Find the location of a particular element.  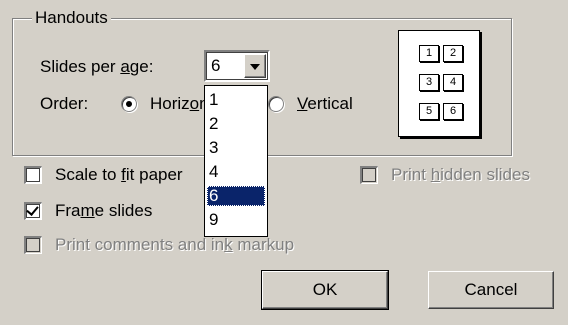

scale-to-fit-label: Scale to fit paper is located at coordinates (119, 175).